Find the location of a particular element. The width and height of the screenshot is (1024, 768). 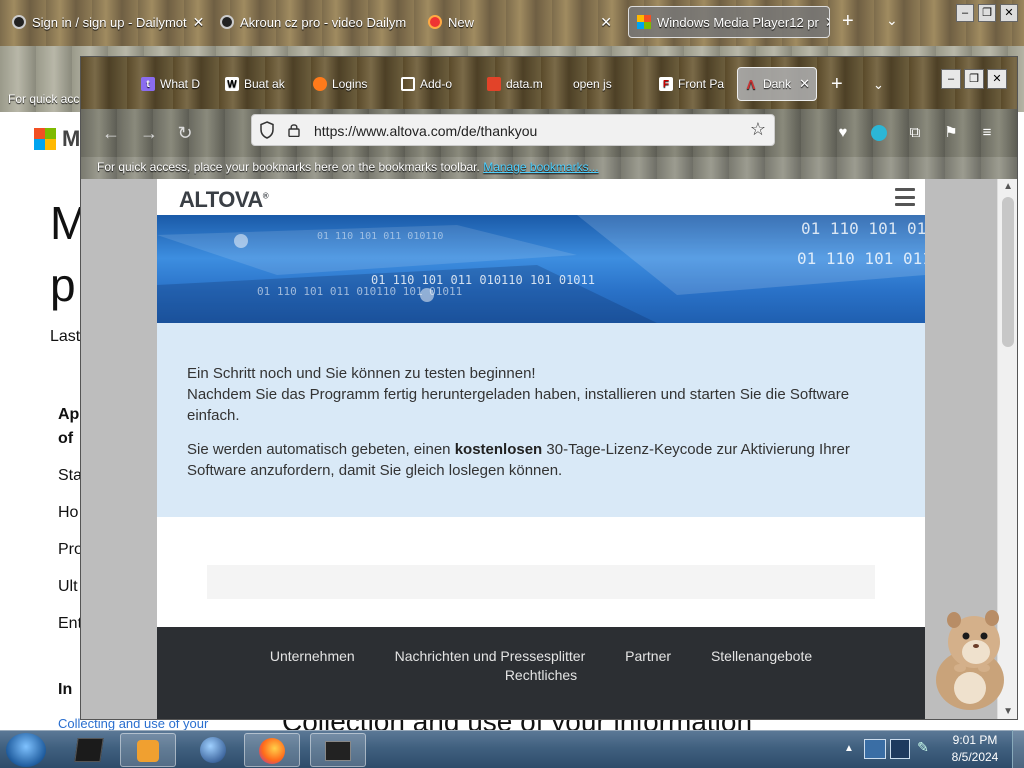

lock-icon is located at coordinates (294, 130).